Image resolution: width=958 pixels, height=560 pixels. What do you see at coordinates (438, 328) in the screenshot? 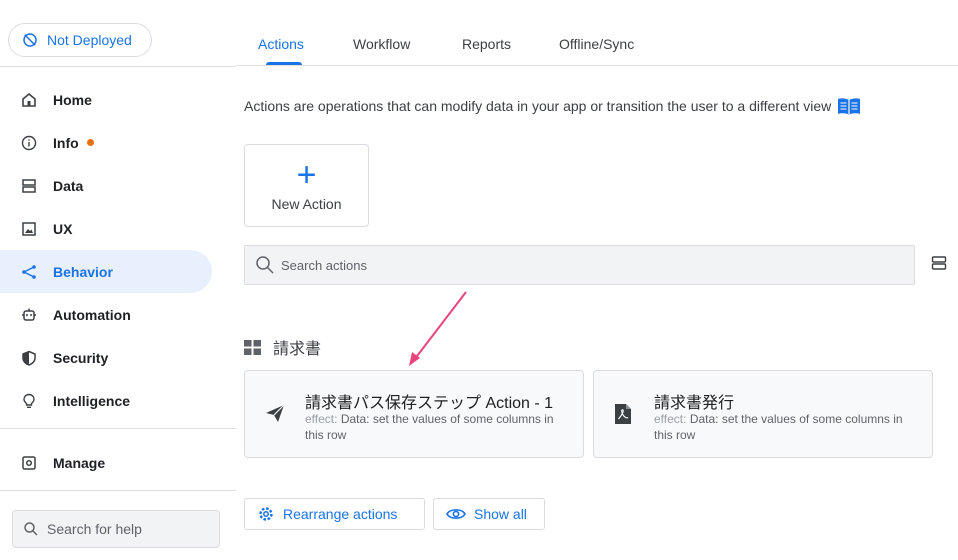
I see `annotation-arrow` at bounding box center [438, 328].